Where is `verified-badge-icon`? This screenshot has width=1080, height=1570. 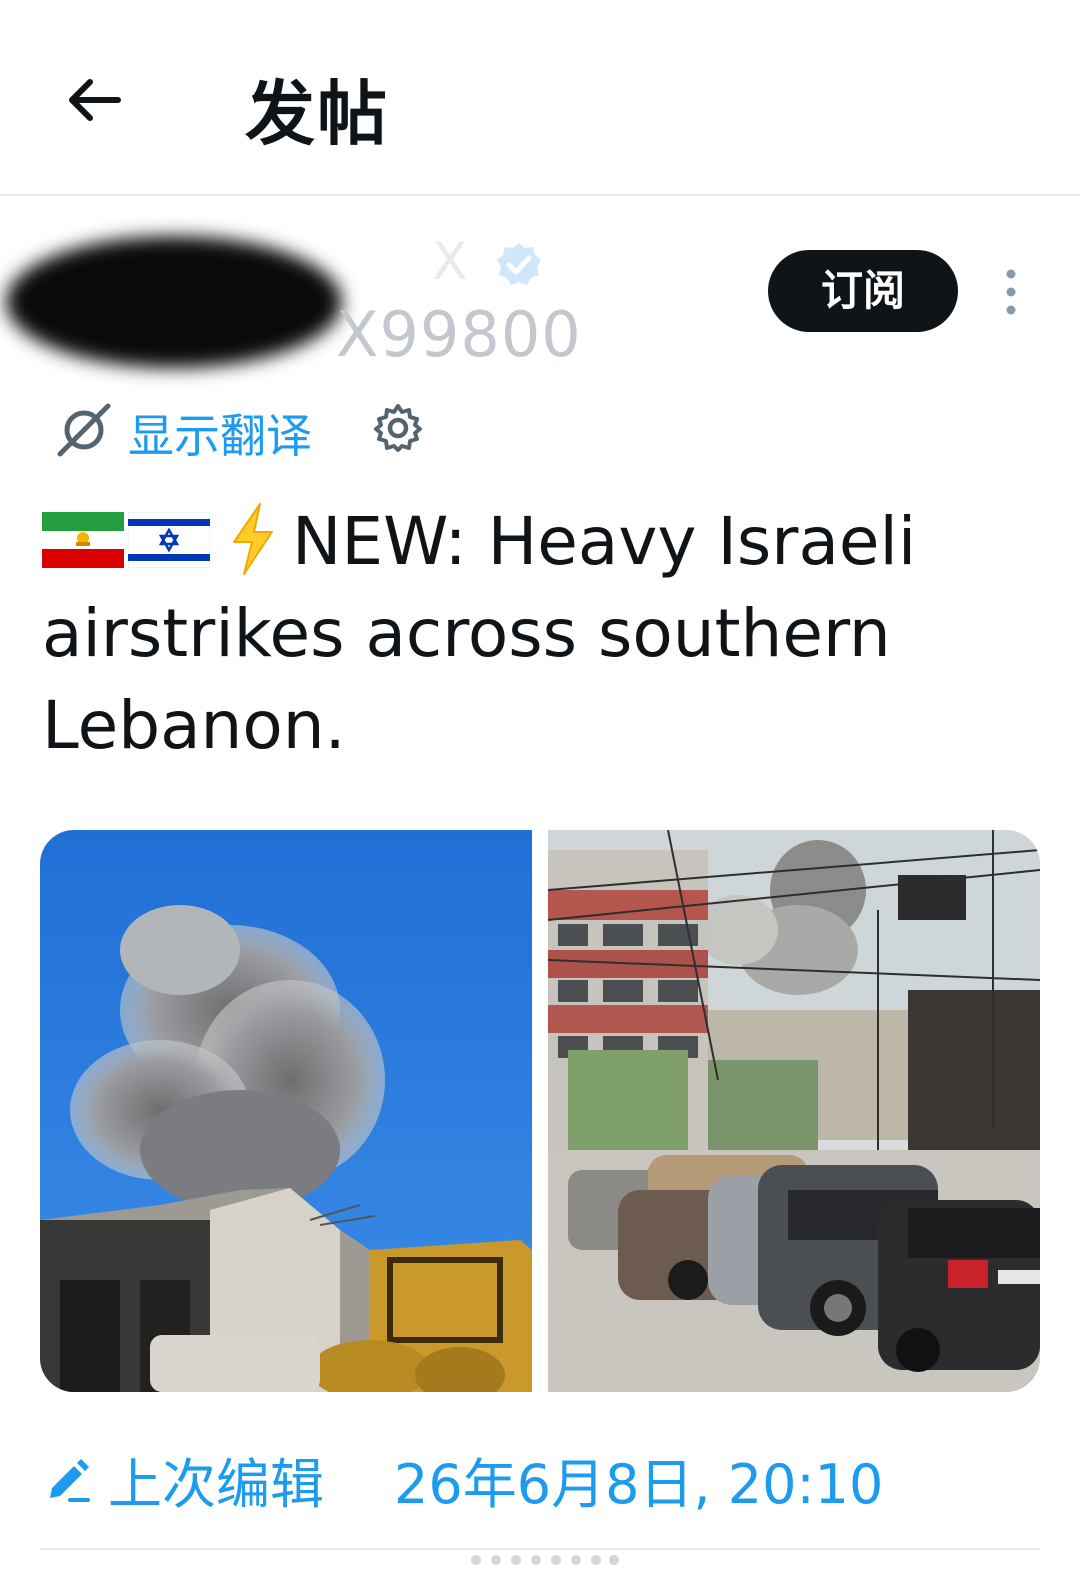
verified-badge-icon is located at coordinates (519, 264).